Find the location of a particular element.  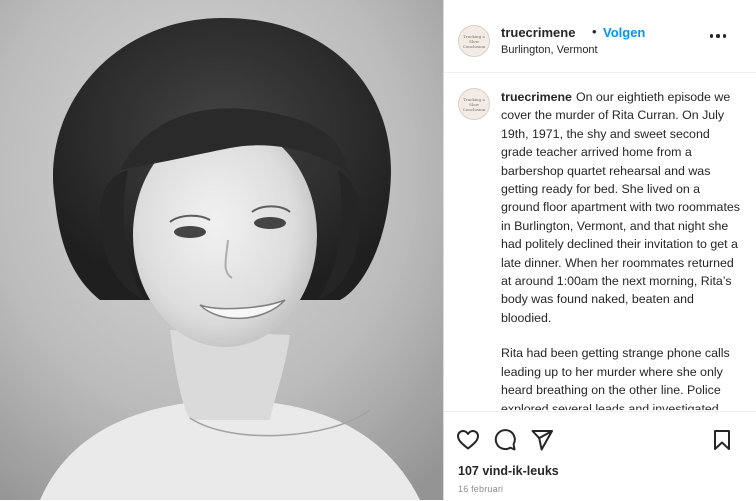

caption-avatar: Tracking a Slow Conclusion is located at coordinates (474, 104).